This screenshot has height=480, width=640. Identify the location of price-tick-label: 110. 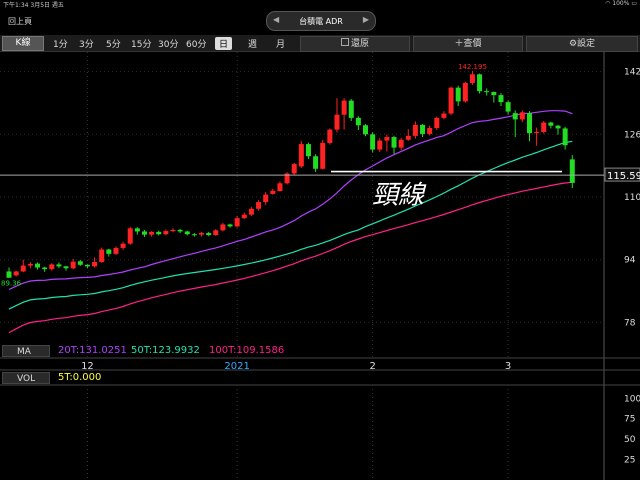
(632, 198).